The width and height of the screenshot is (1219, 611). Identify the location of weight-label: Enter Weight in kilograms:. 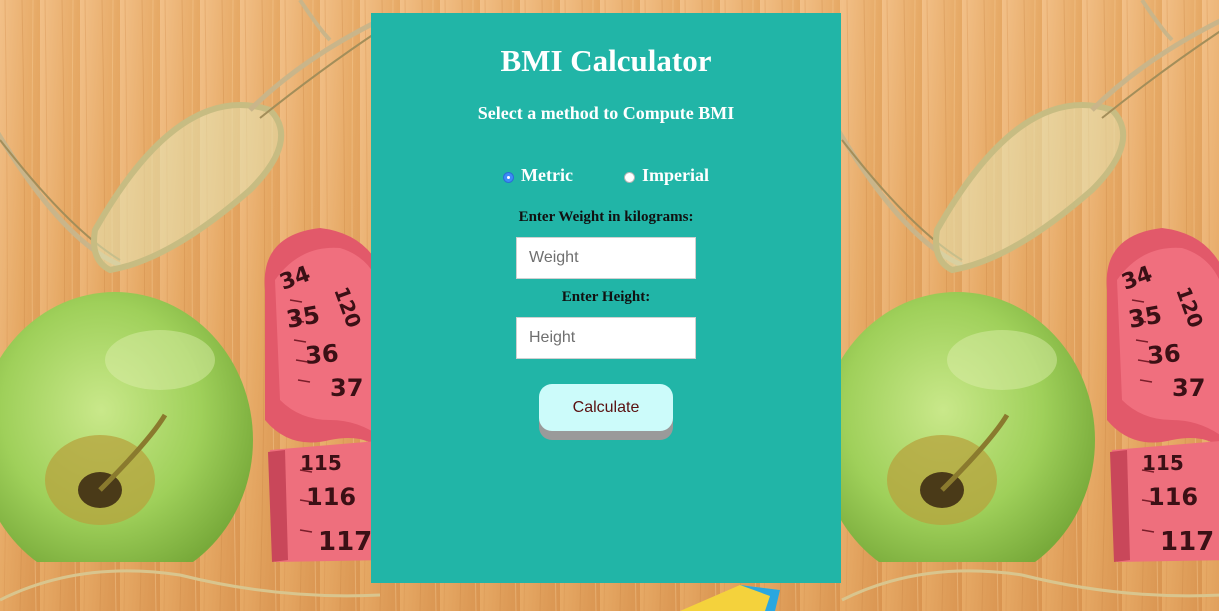
(606, 217).